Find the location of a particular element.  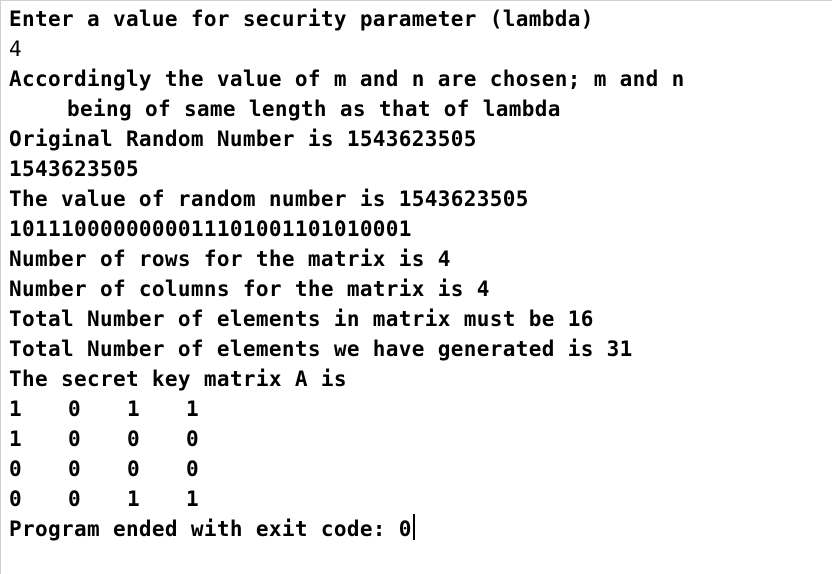

matrix-row: 1 0 1 1 is located at coordinates (347, 409).